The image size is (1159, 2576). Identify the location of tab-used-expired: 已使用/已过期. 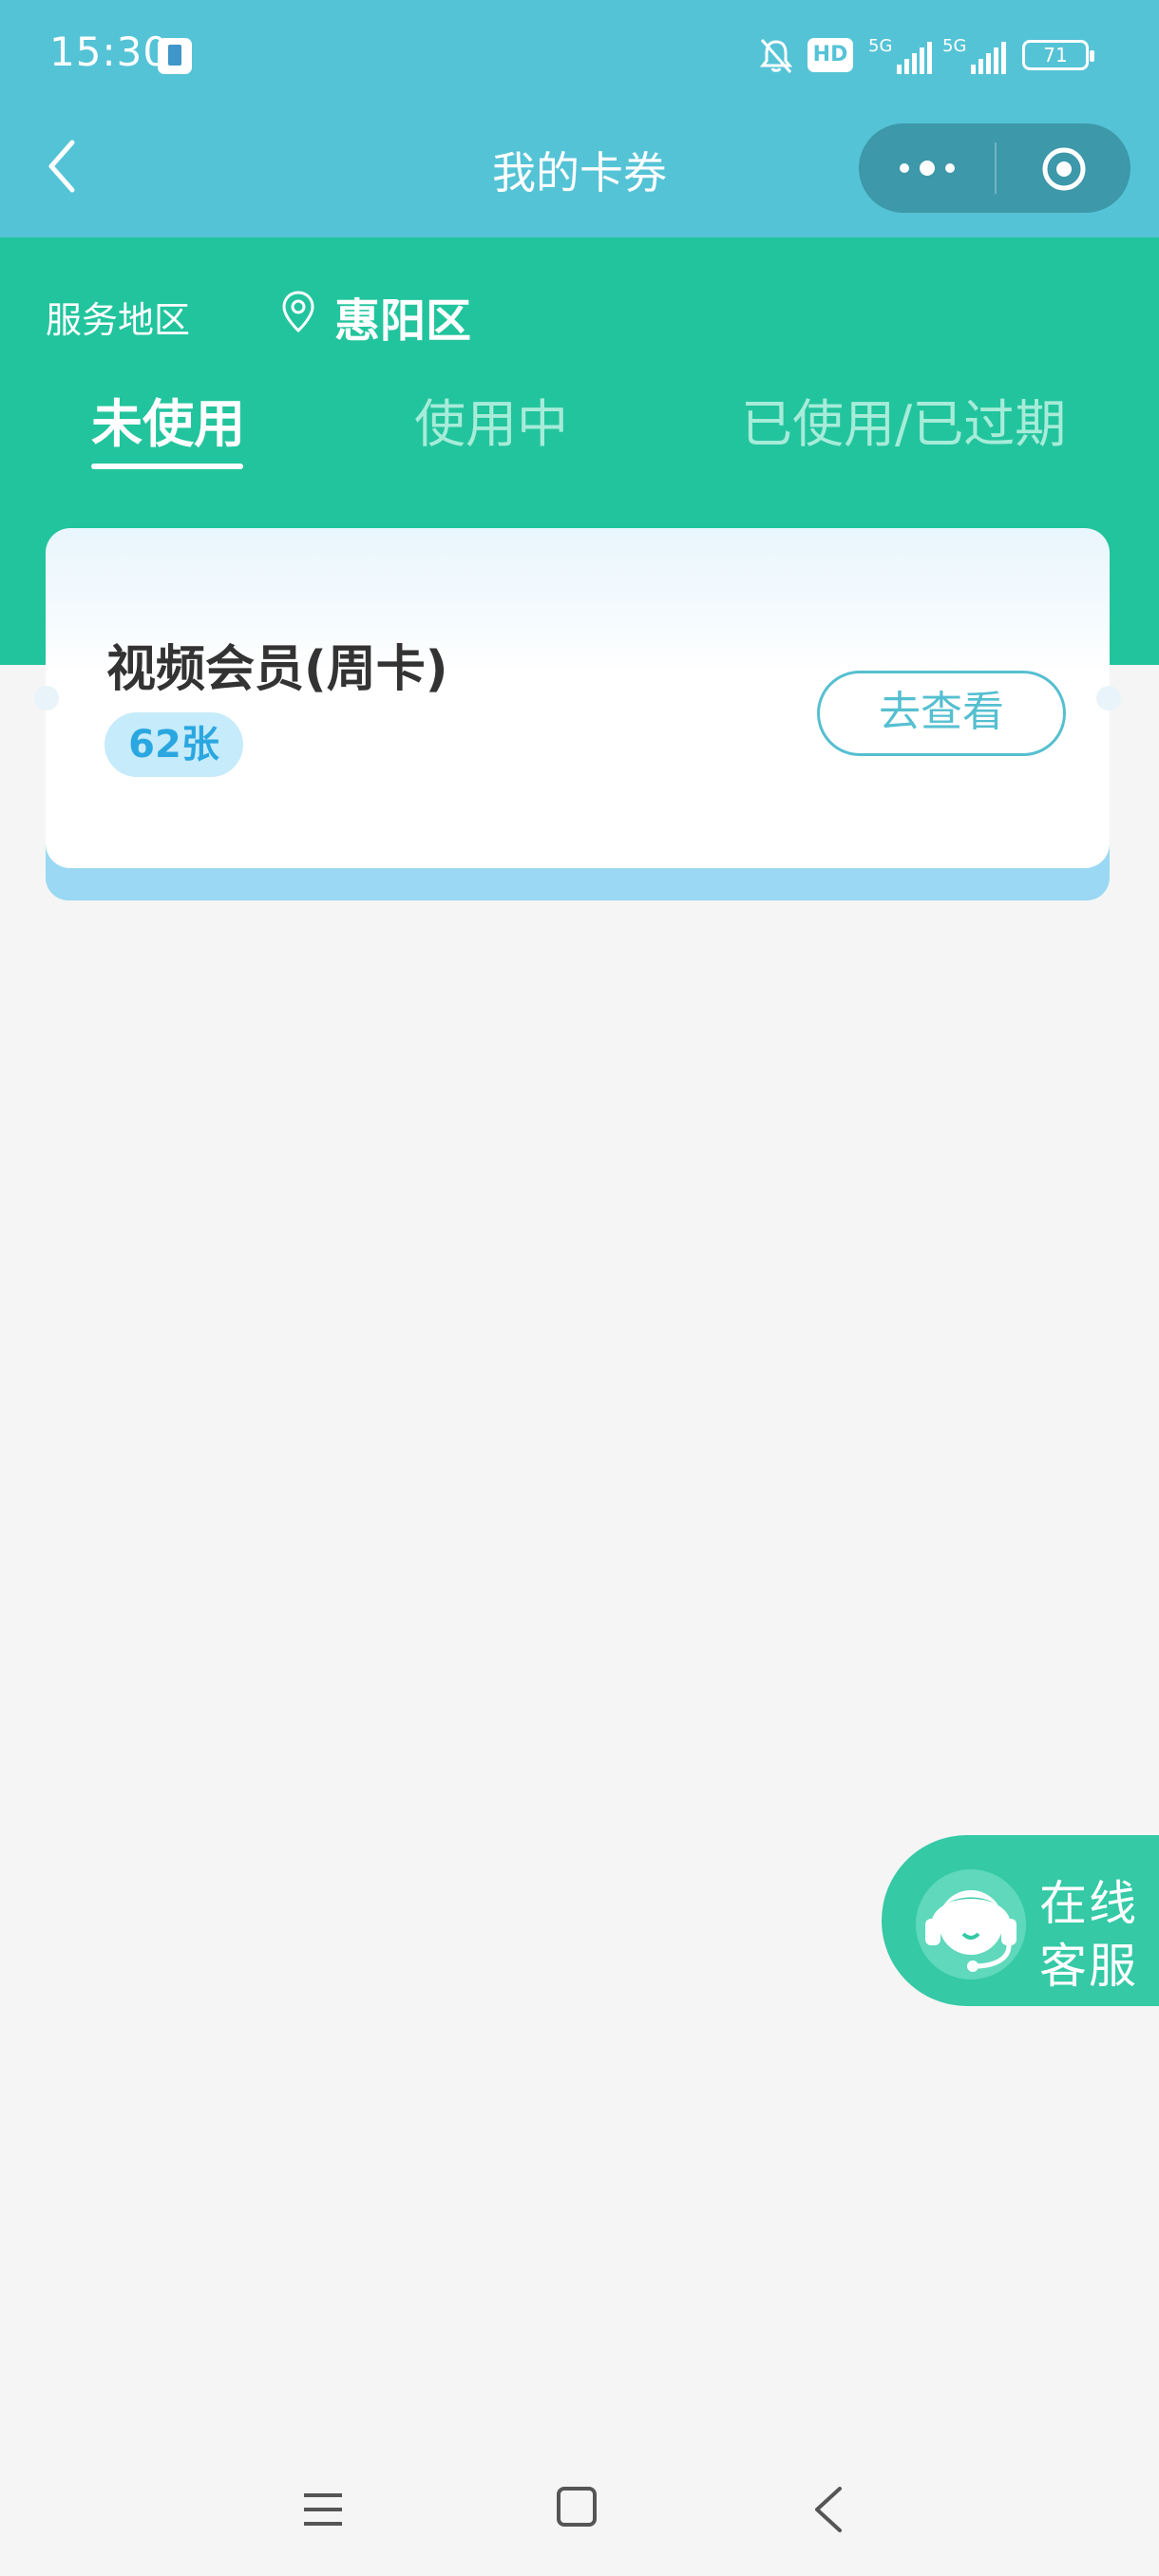
(903, 419).